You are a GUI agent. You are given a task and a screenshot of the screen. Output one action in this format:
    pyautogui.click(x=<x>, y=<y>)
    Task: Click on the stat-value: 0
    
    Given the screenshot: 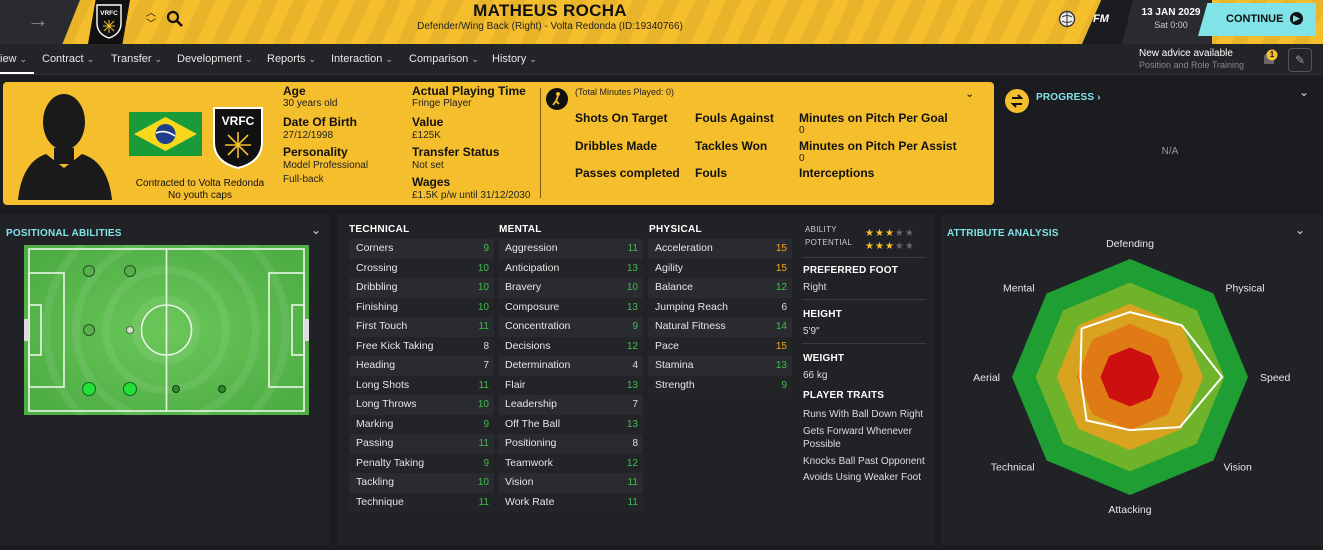 What is the action you would take?
    pyautogui.click(x=802, y=158)
    